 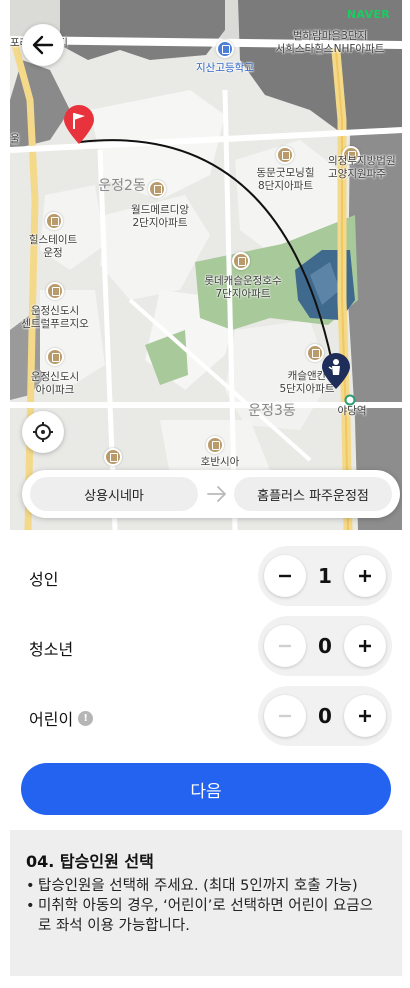 I want to click on current-location-icon, so click(x=43, y=432).